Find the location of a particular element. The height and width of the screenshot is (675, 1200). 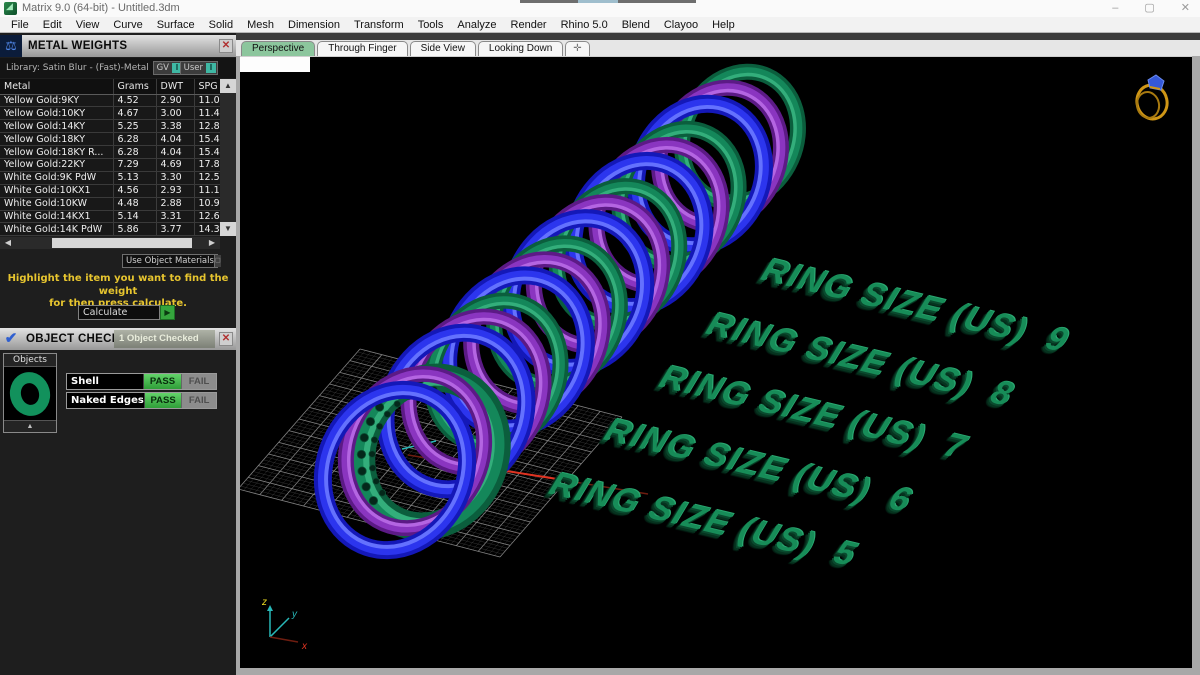

menu-item-help: Help is located at coordinates (723, 25).